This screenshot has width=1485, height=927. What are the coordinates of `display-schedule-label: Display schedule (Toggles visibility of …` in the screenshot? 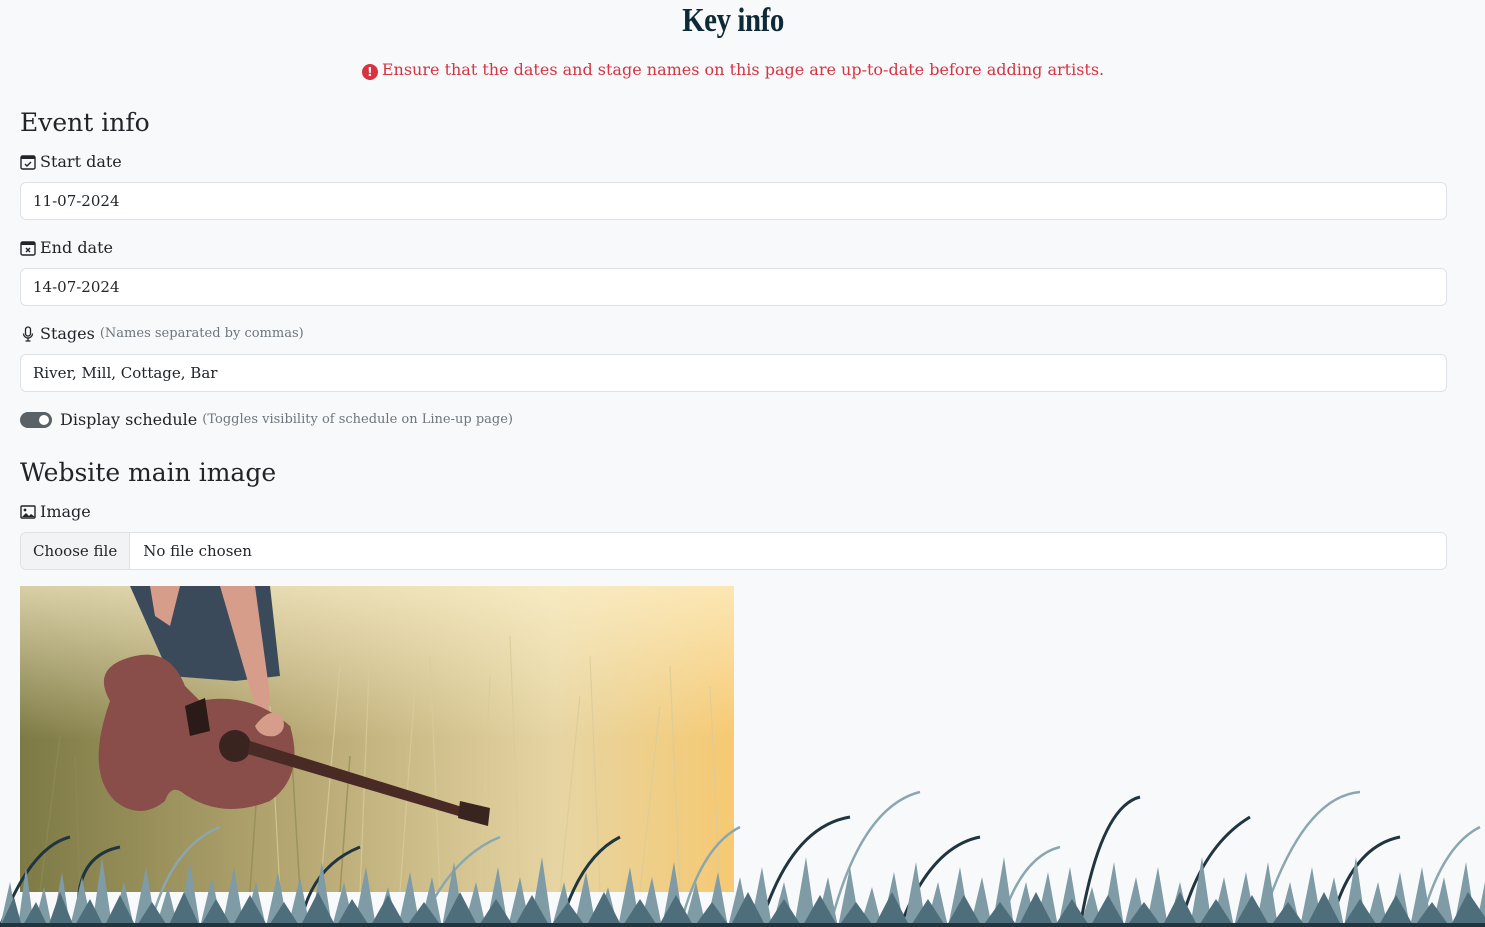 It's located at (286, 419).